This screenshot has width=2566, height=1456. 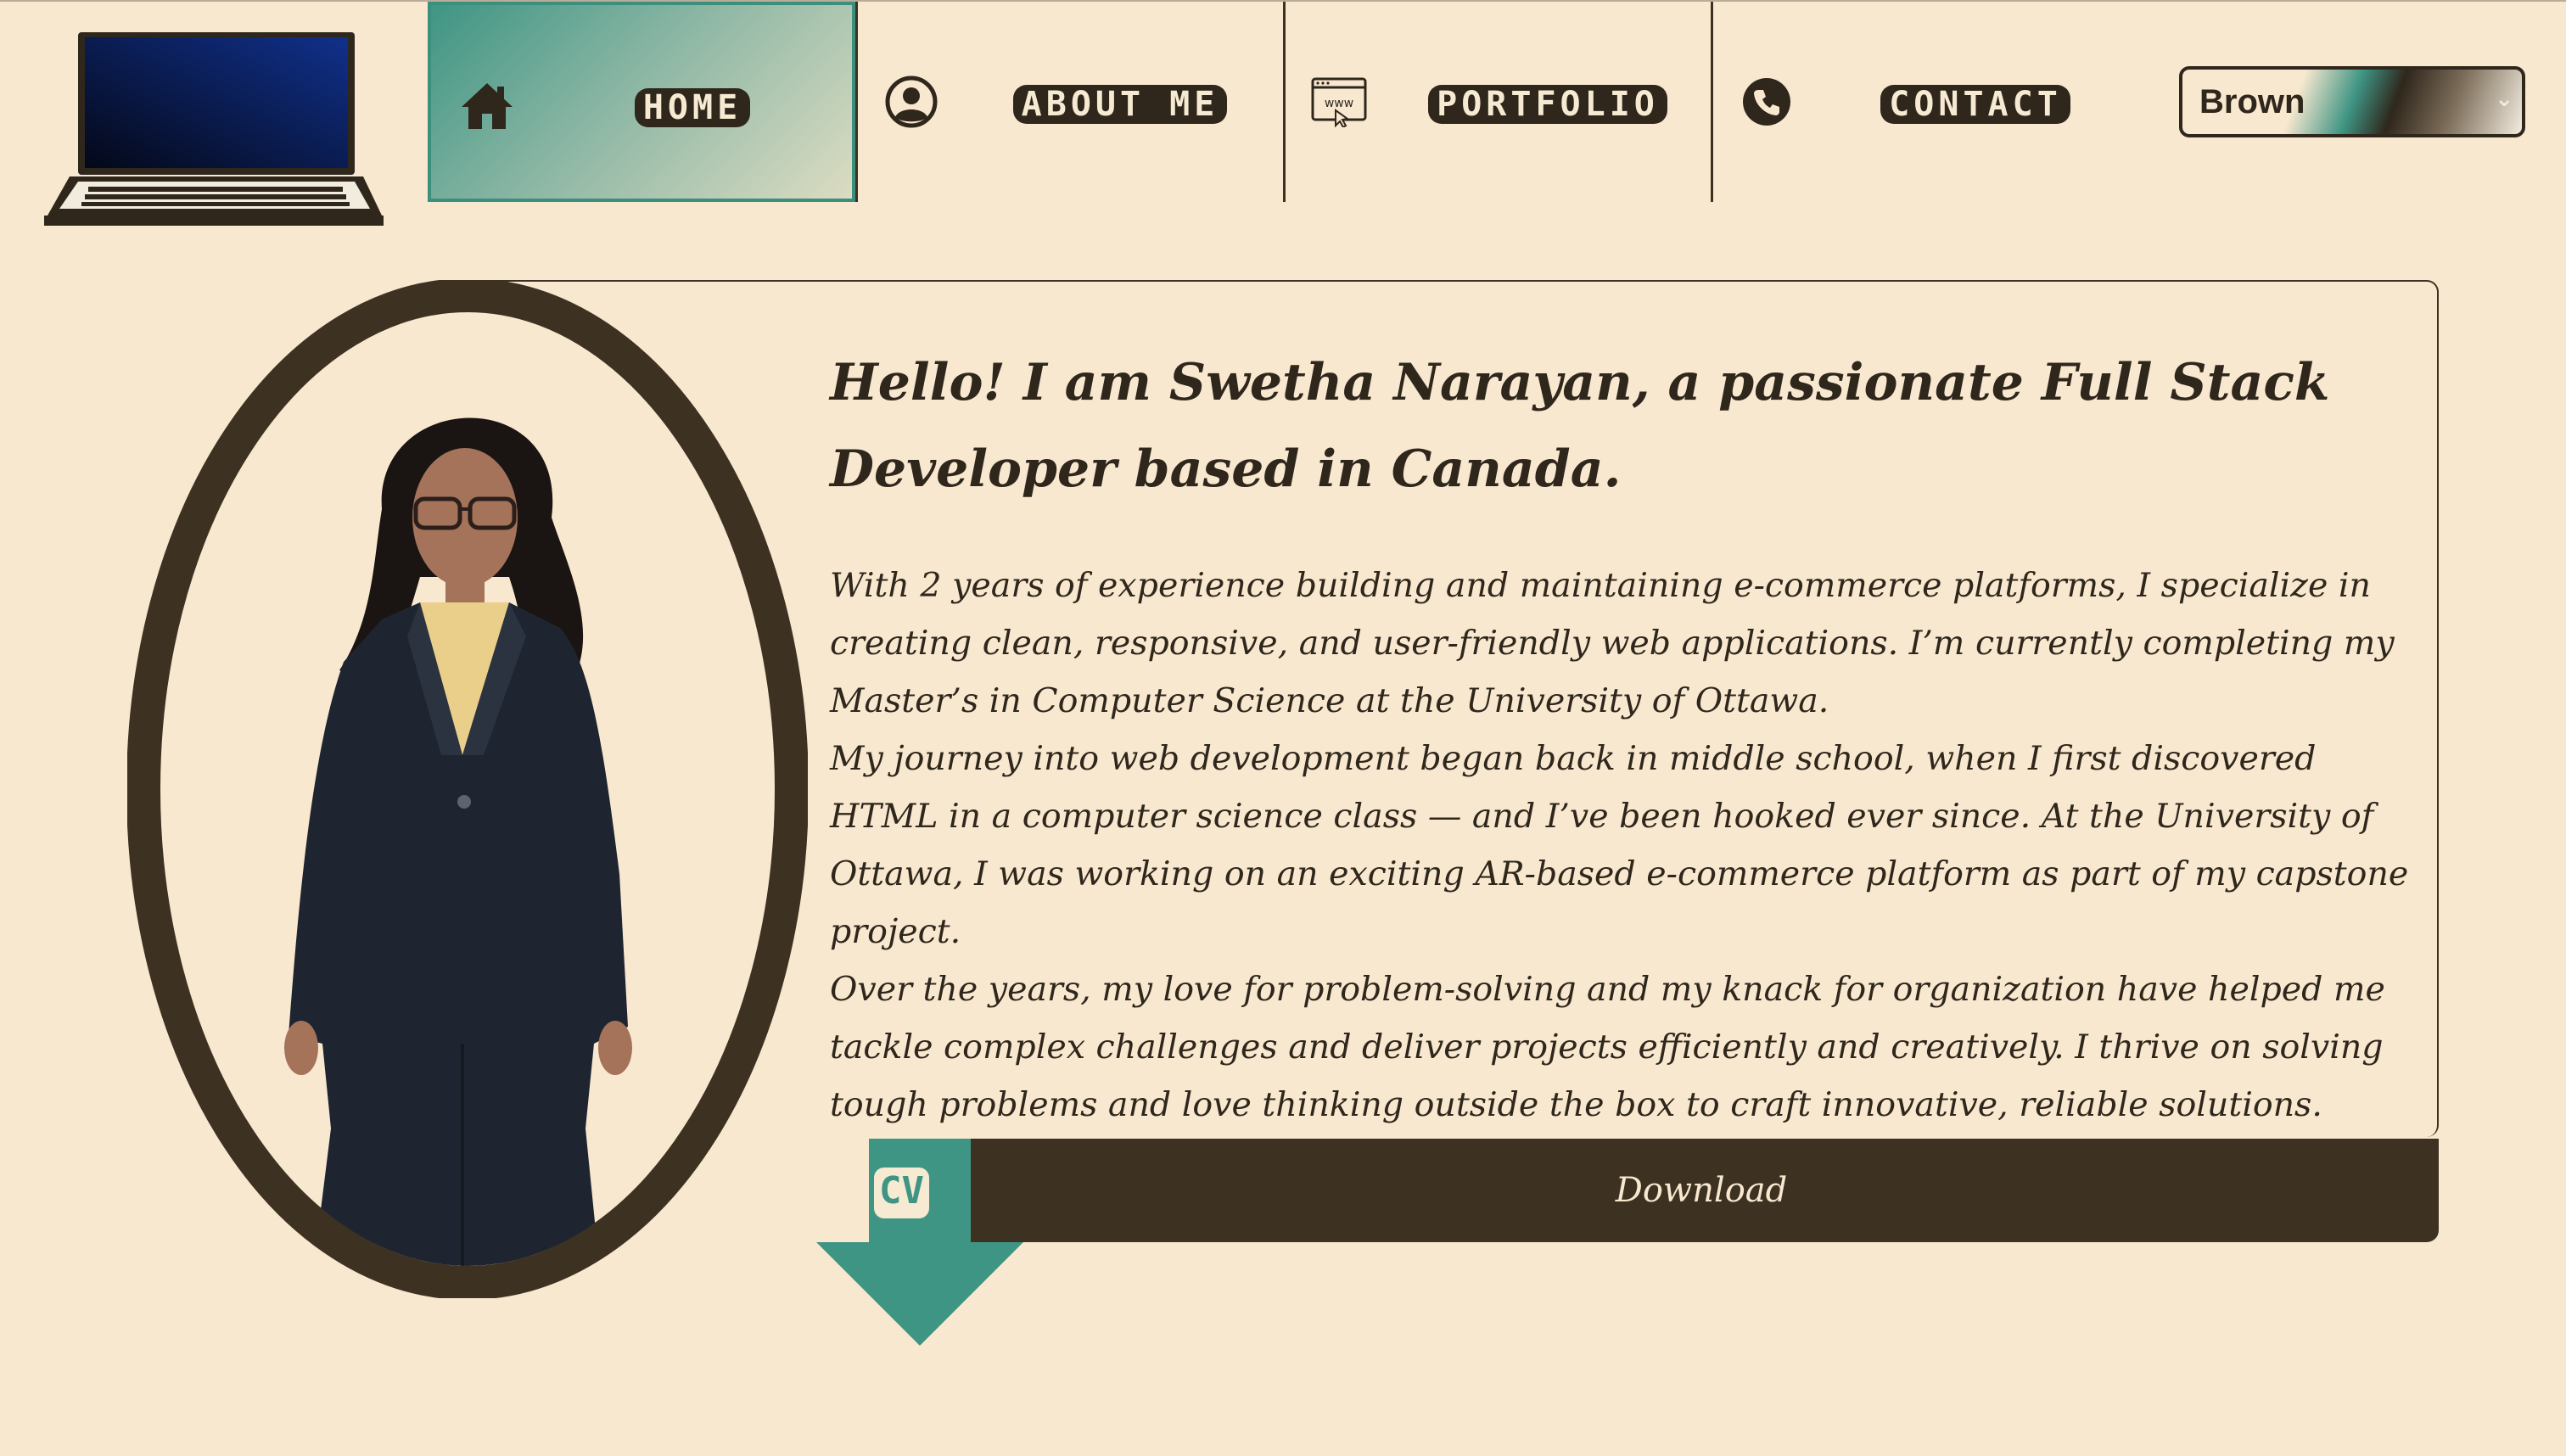 I want to click on main-nav: Home About me www Portfolio, so click(x=1283, y=102).